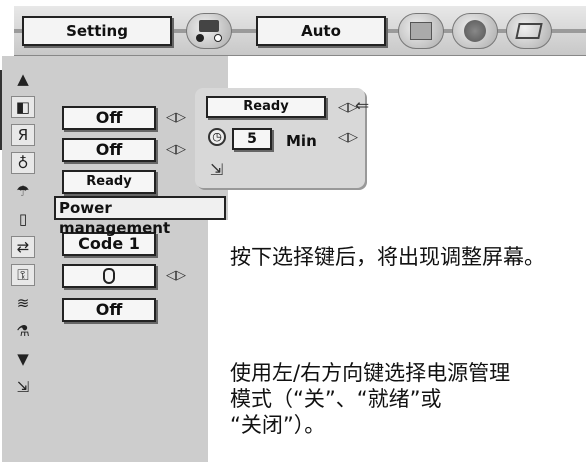  Describe the element at coordinates (176, 275) in the screenshot. I see `usb-mouse-arrows: ◁▷` at that location.